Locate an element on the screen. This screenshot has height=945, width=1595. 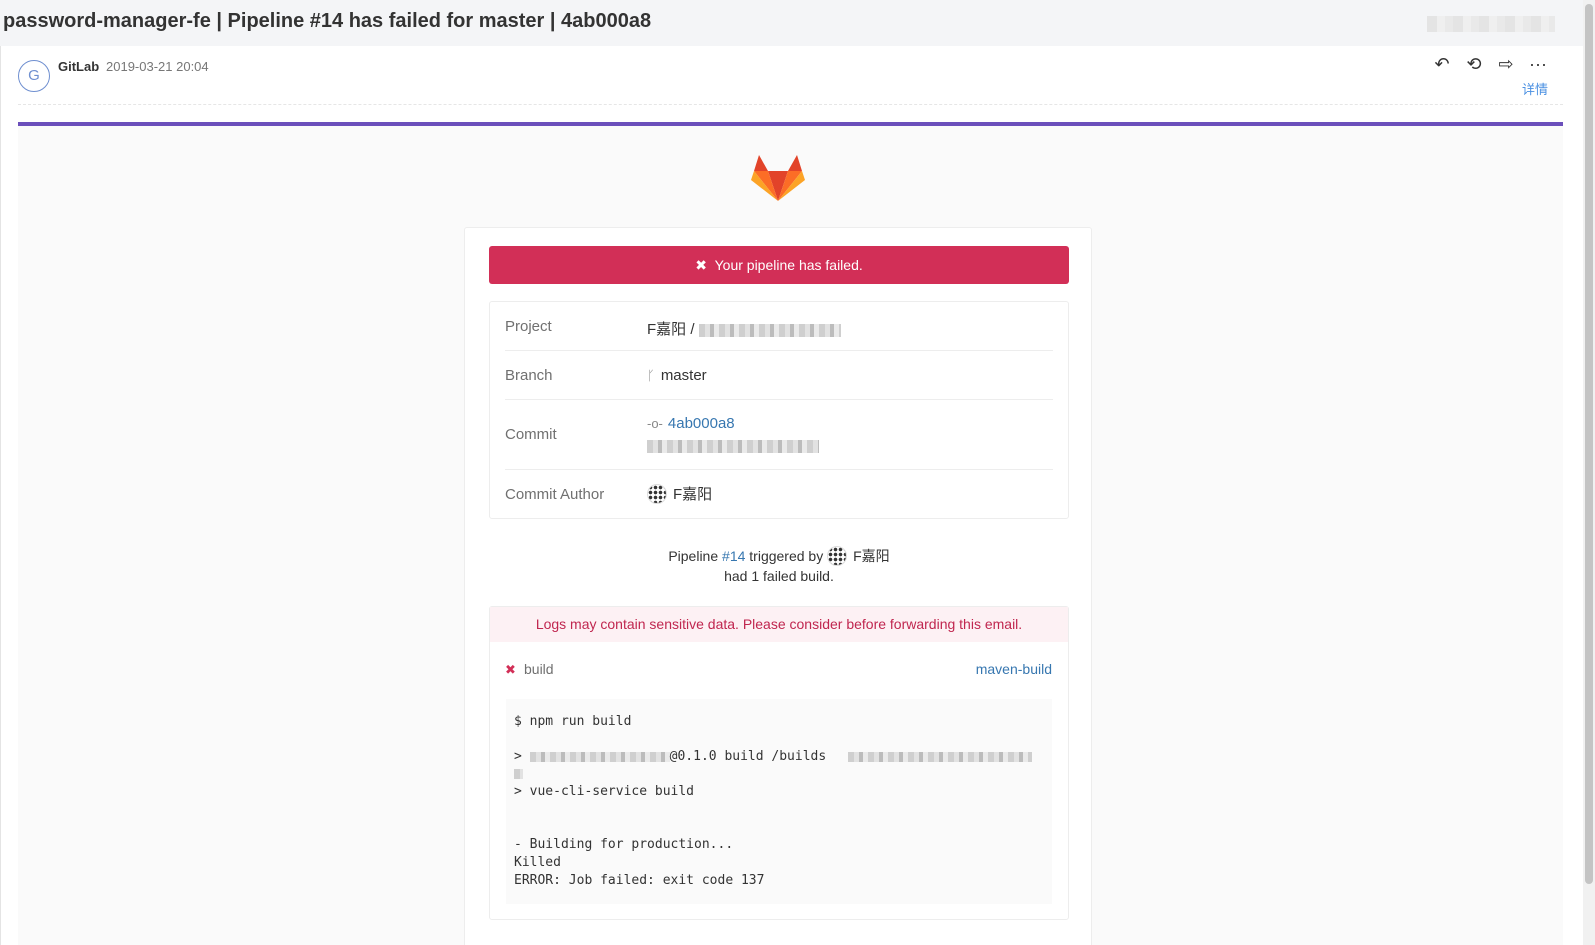
sender-name: GitLab is located at coordinates (78, 66).